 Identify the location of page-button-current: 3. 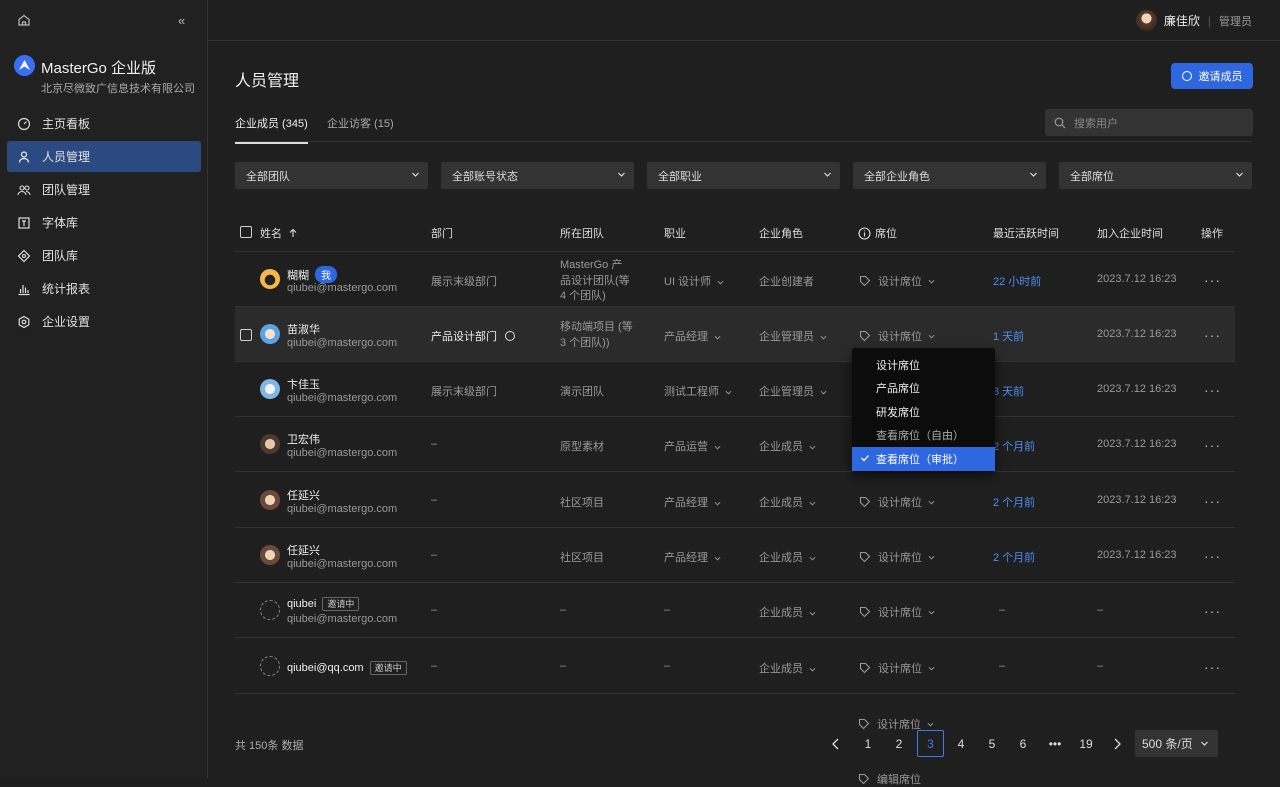
(930, 743).